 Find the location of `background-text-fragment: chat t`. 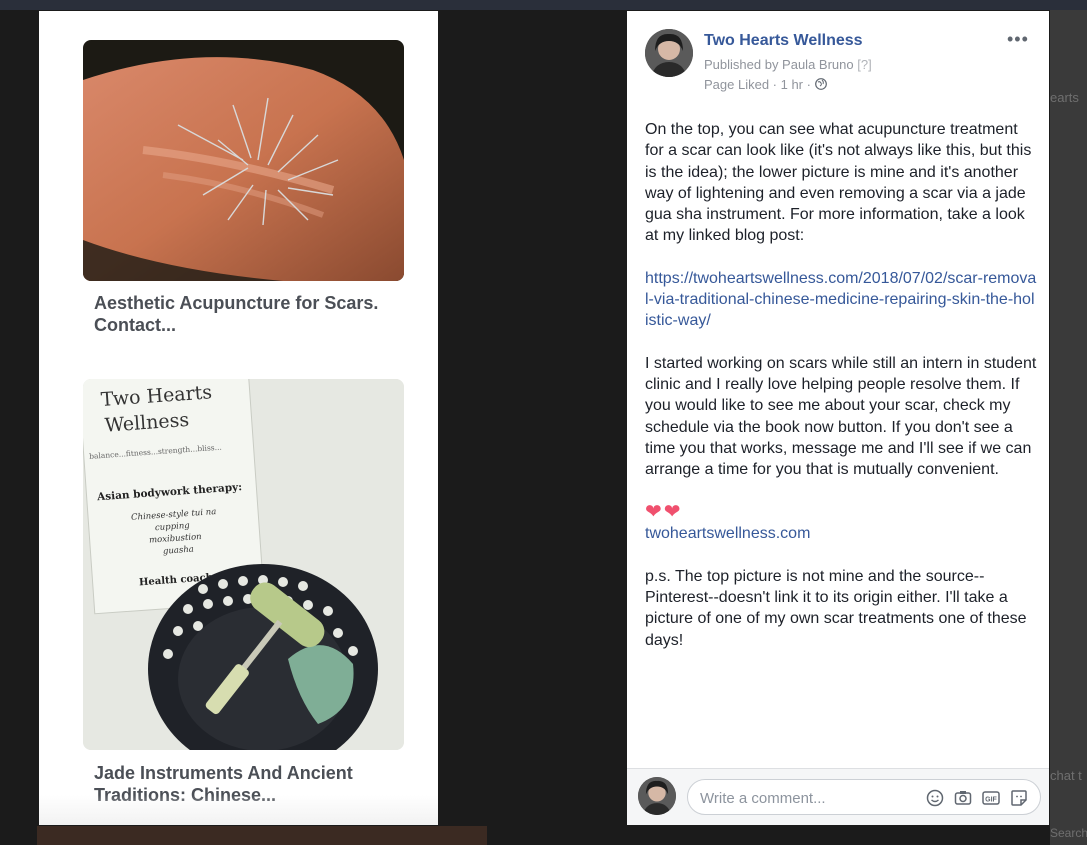

background-text-fragment: chat t is located at coordinates (1066, 775).